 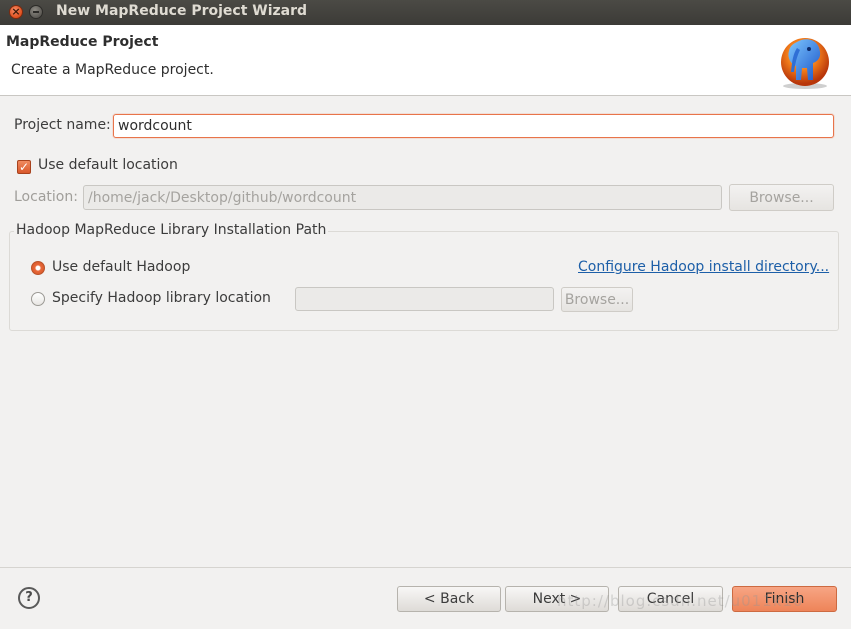 What do you see at coordinates (62, 125) in the screenshot?
I see `project-name-label: Project name:` at bounding box center [62, 125].